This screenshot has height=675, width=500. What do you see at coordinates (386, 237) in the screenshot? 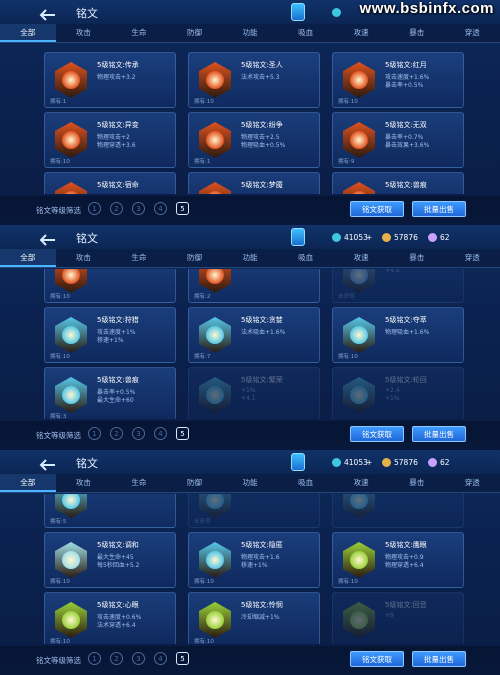
I see `gem-icon` at bounding box center [386, 237].